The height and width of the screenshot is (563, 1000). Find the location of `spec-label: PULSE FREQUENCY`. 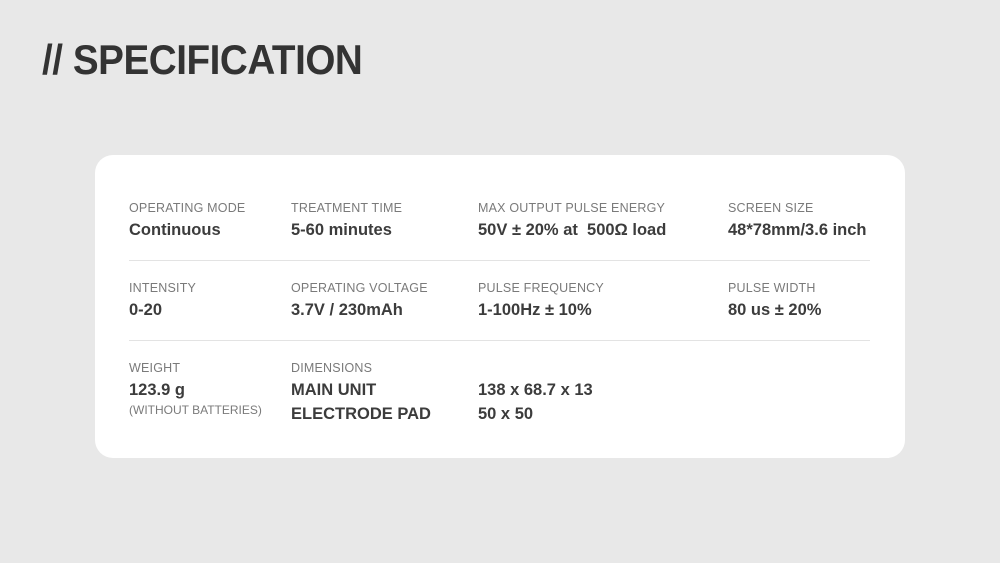

spec-label: PULSE FREQUENCY is located at coordinates (541, 288).